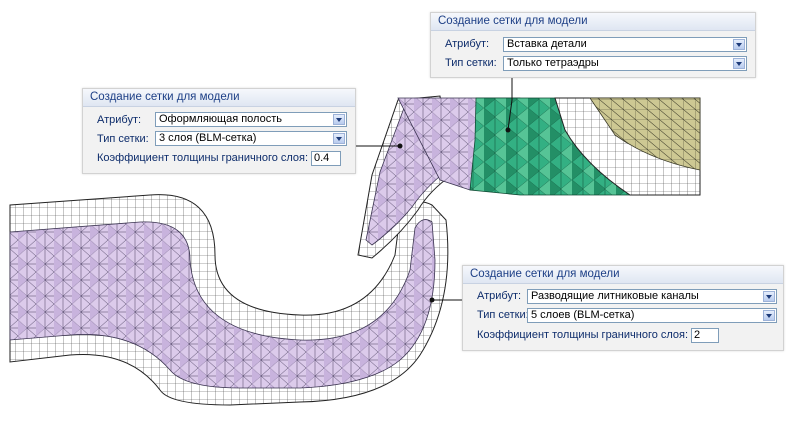  What do you see at coordinates (432, 300) in the screenshot?
I see `callout-dot-bottom` at bounding box center [432, 300].